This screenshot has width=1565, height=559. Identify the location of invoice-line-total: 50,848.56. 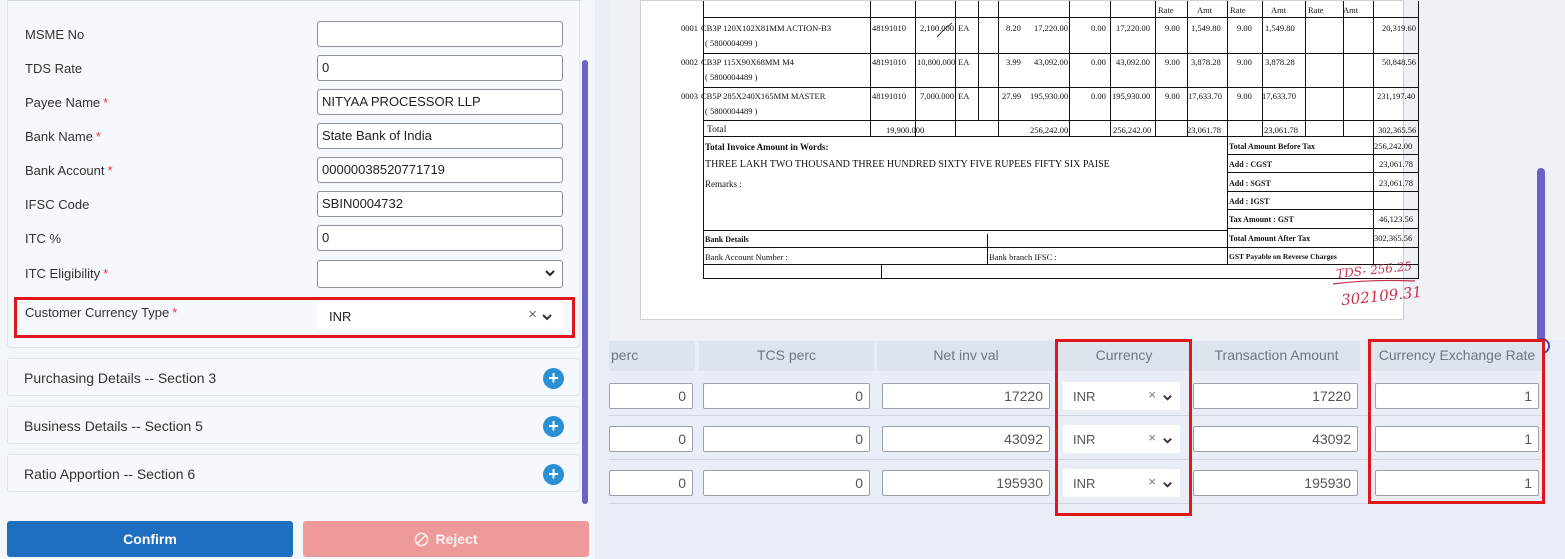
(1399, 62).